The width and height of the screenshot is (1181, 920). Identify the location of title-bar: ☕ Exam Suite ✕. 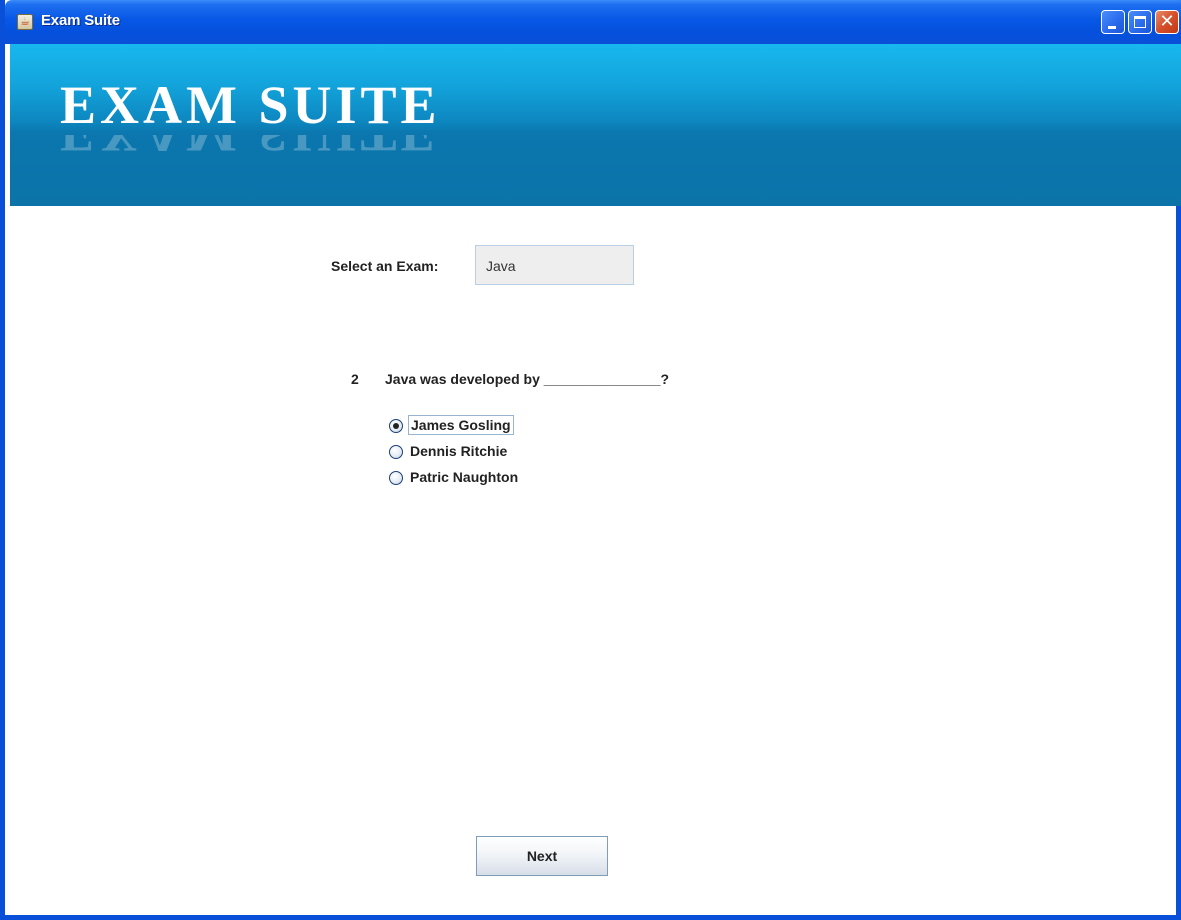
(593, 22).